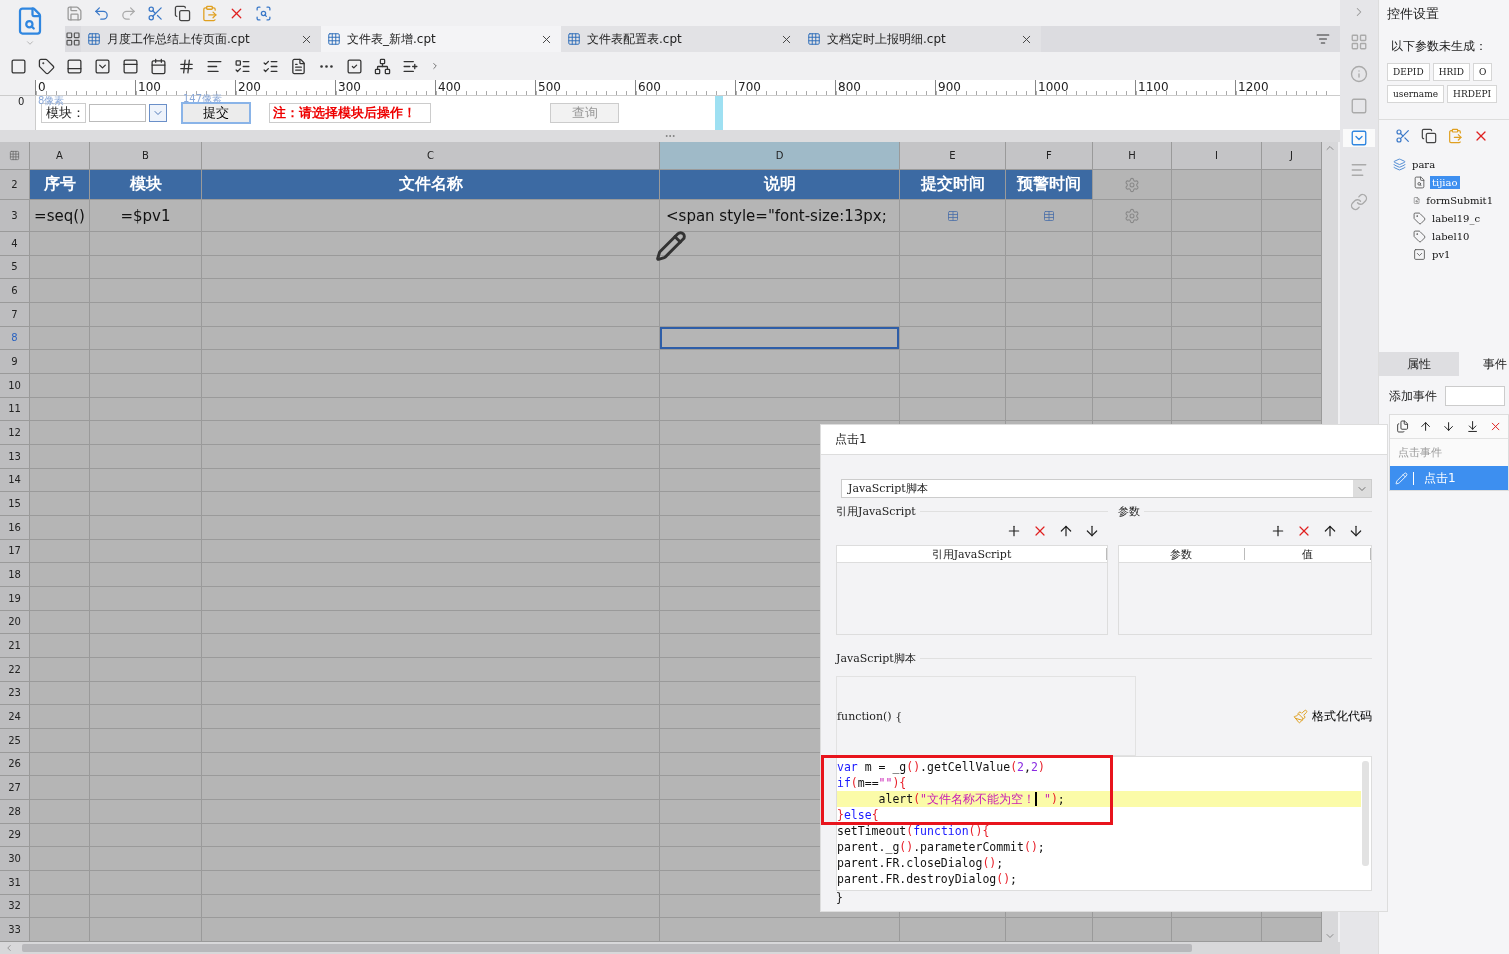 The width and height of the screenshot is (1509, 954). I want to click on row-header: 33, so click(15, 930).